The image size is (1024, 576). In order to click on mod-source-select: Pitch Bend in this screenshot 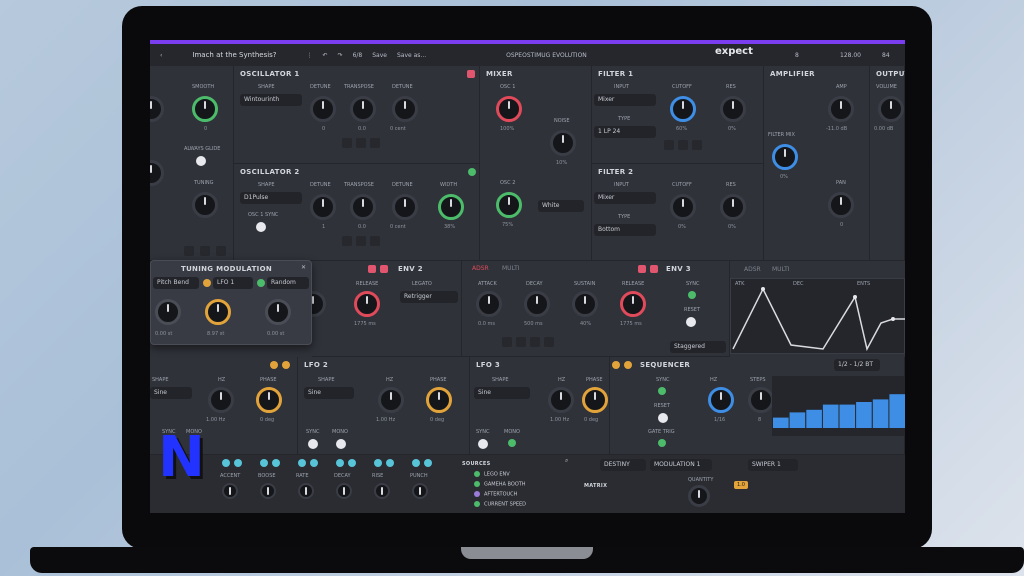, I will do `click(176, 283)`.